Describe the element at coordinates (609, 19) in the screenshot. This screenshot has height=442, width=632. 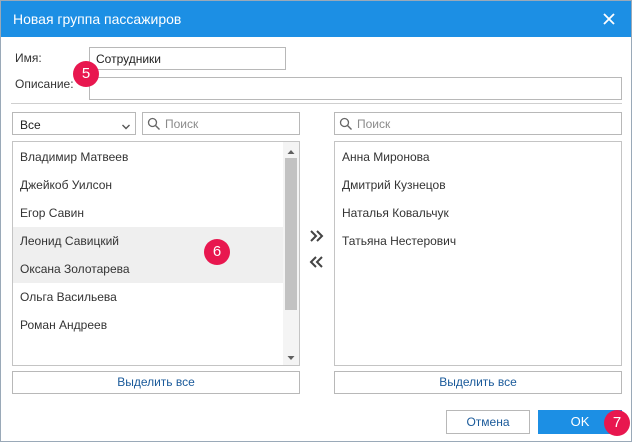
I see `close-icon` at that location.